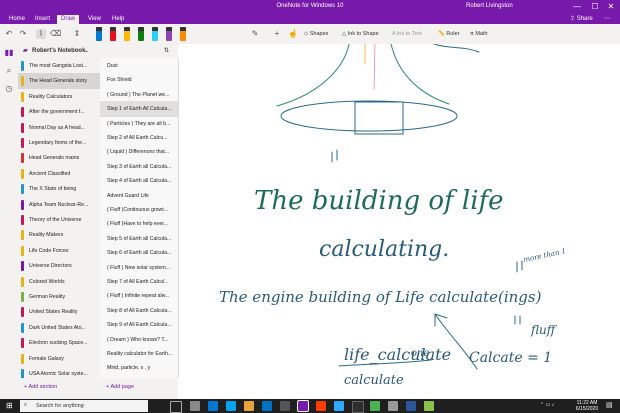  I want to click on tab-draw: Draw, so click(68, 19).